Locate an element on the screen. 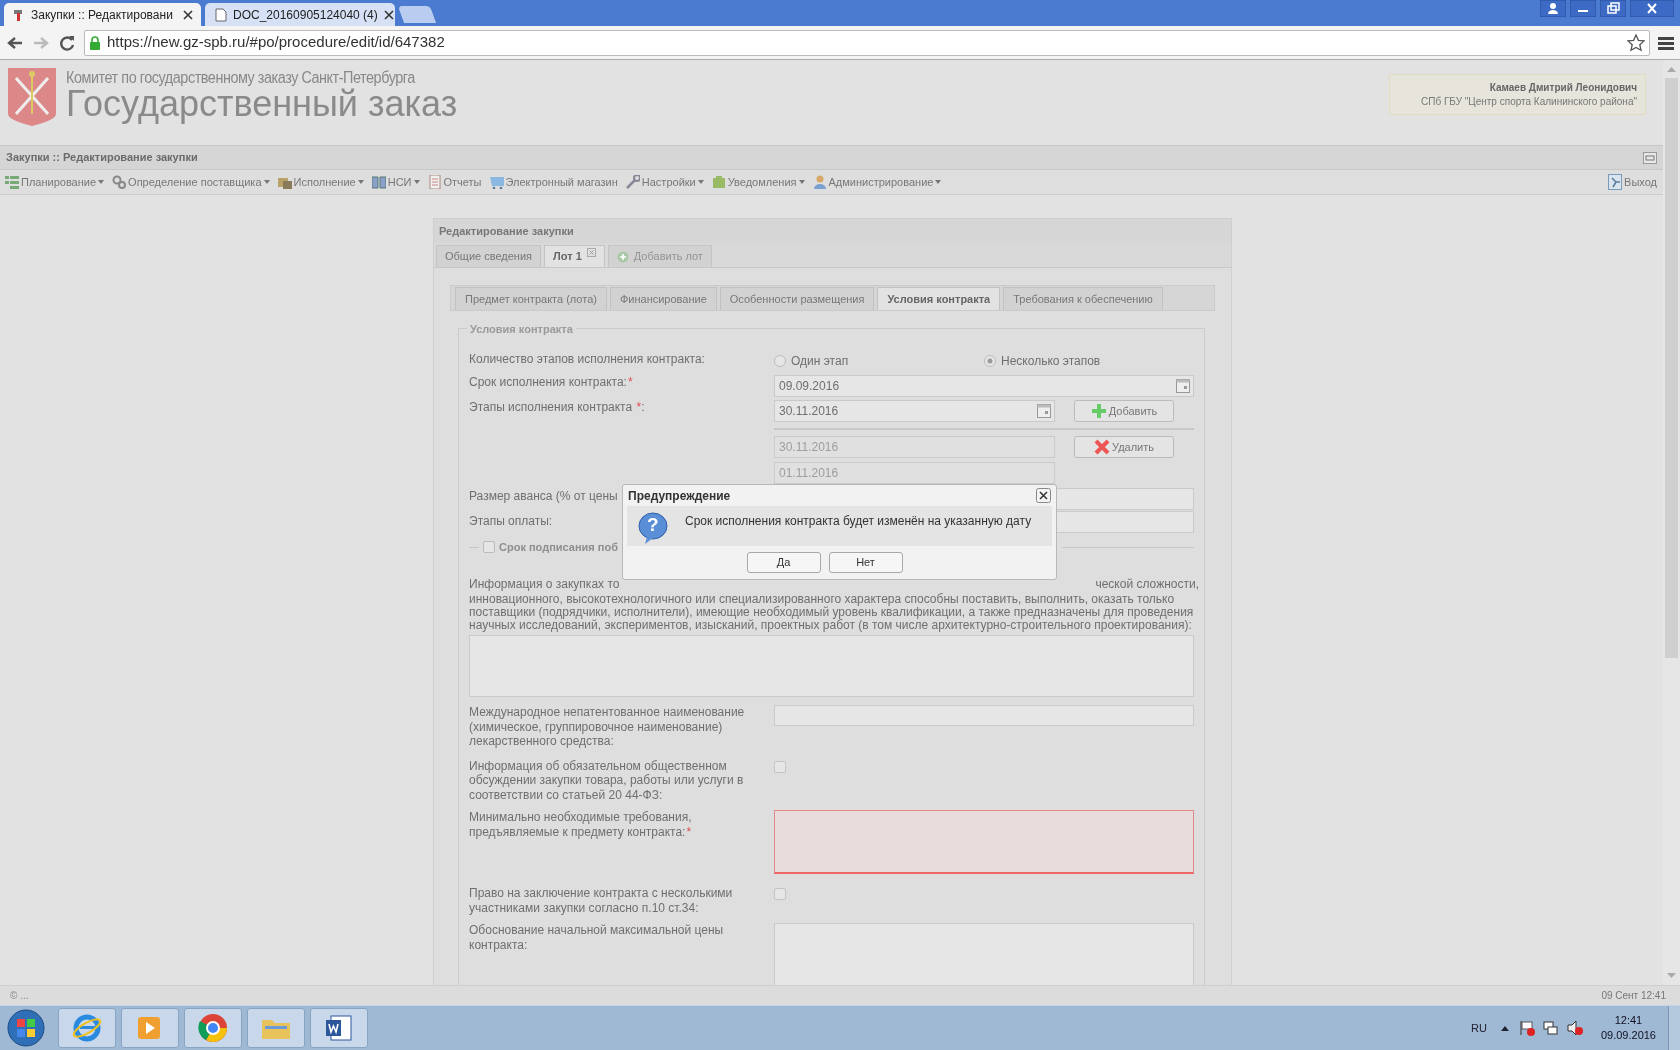 This screenshot has height=1050, width=1680. plus-icon is located at coordinates (1098, 411).